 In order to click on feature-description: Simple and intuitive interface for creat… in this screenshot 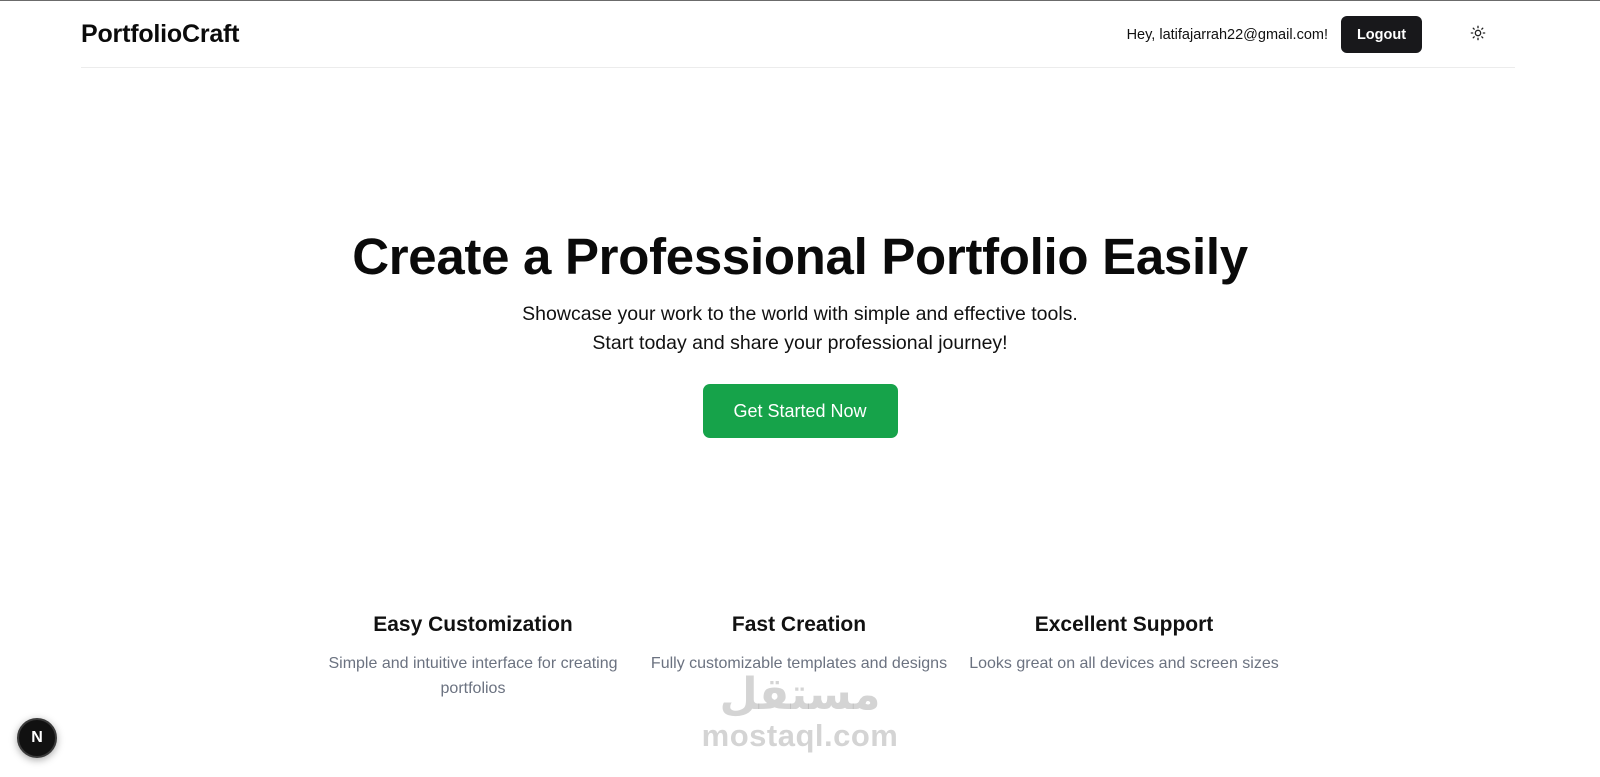, I will do `click(473, 676)`.